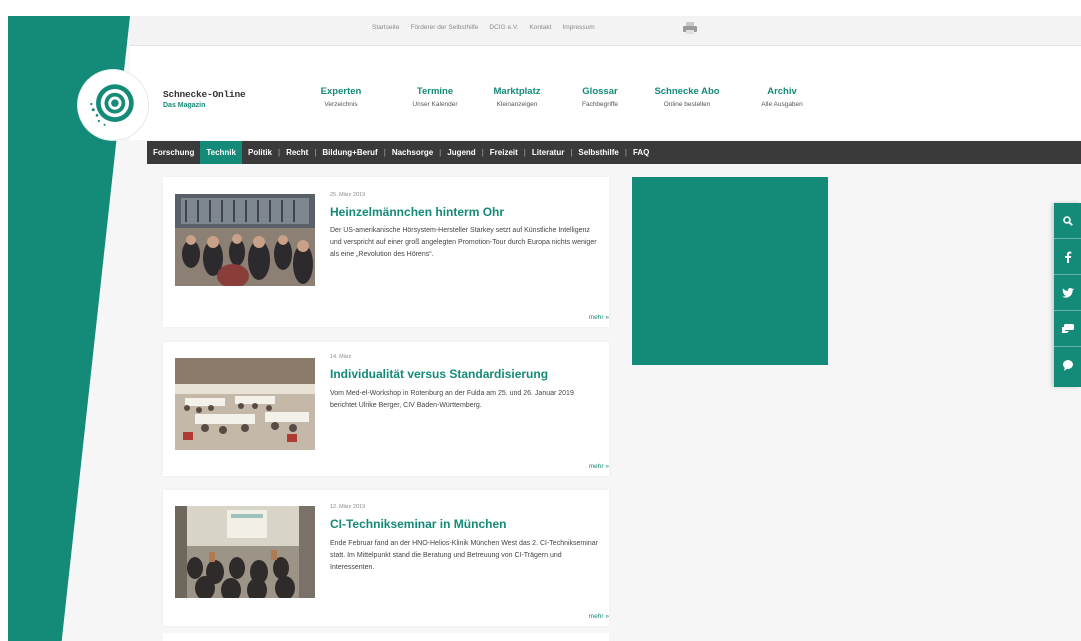 The image size is (1081, 641). Describe the element at coordinates (548, 152) in the screenshot. I see `category-literatur: Literatur` at that location.